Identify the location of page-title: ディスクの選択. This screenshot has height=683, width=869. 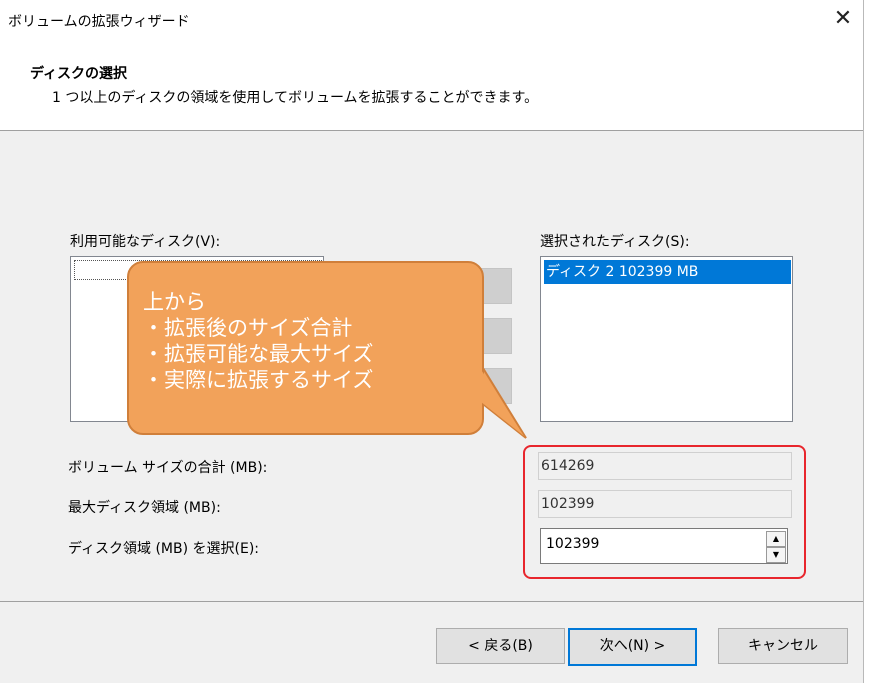
(79, 74).